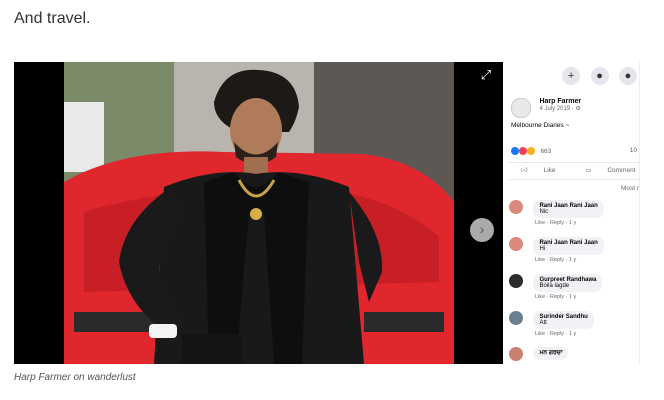 The height and width of the screenshot is (400, 664). I want to click on like-reaction-icon, so click(515, 151).